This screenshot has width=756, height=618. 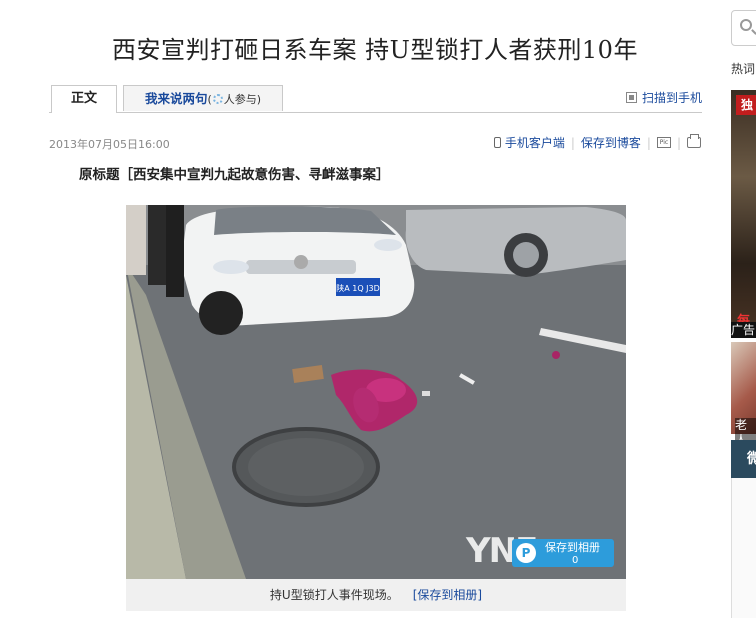 I want to click on figure-caption: 持U型锁打人事件现场。 [保存到相册], so click(x=376, y=595).